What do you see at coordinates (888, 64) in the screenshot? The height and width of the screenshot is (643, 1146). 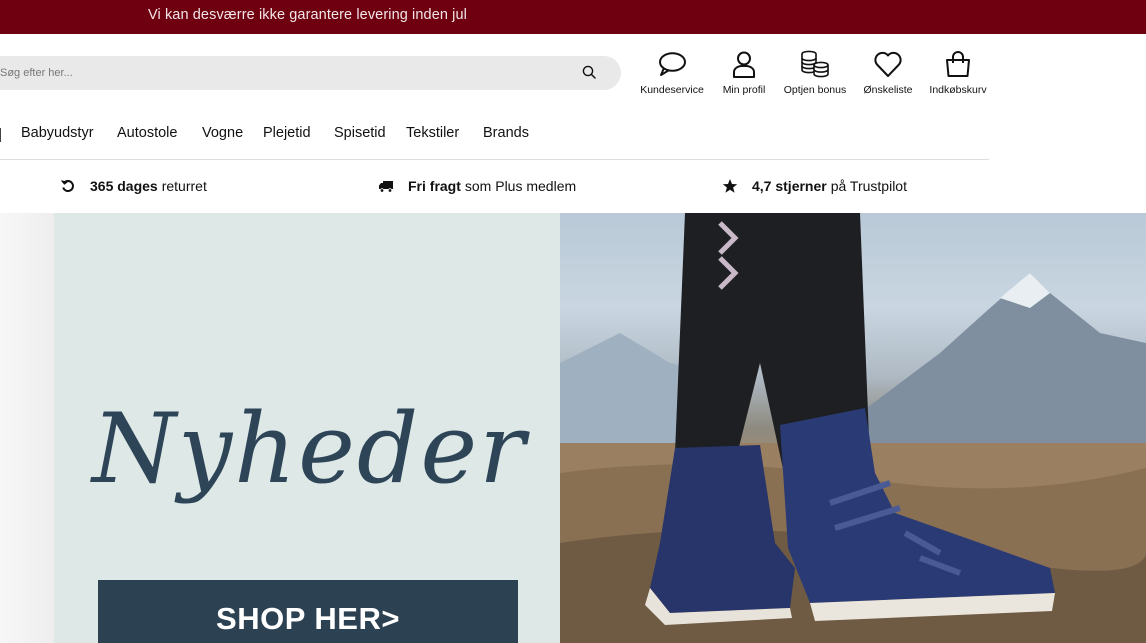 I see `heart-icon` at bounding box center [888, 64].